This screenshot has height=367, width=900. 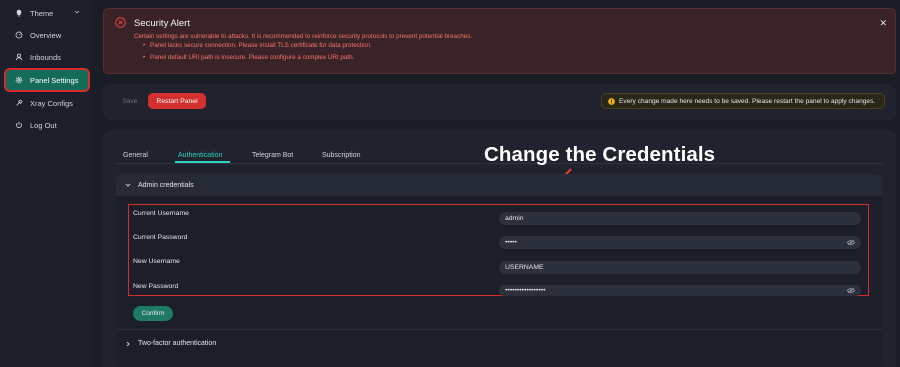 I want to click on field-value: •••••••••••••••••, so click(x=525, y=290).